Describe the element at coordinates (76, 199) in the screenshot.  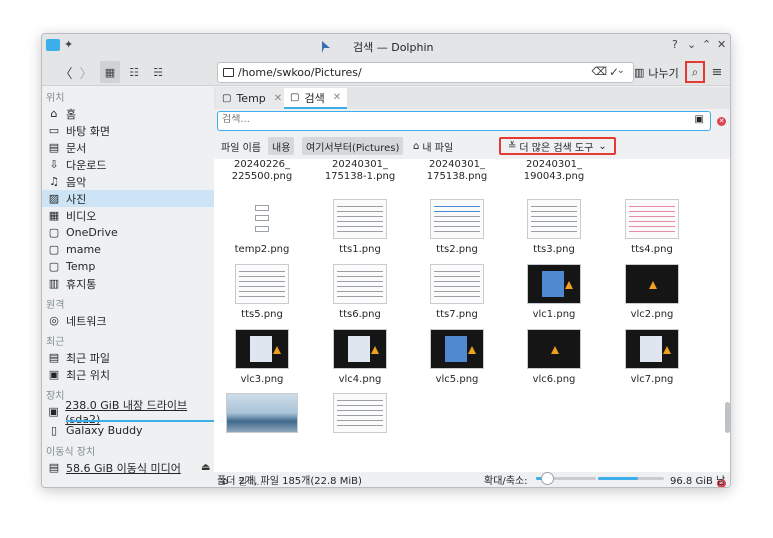
I see `sidebar-item-label: 사진` at that location.